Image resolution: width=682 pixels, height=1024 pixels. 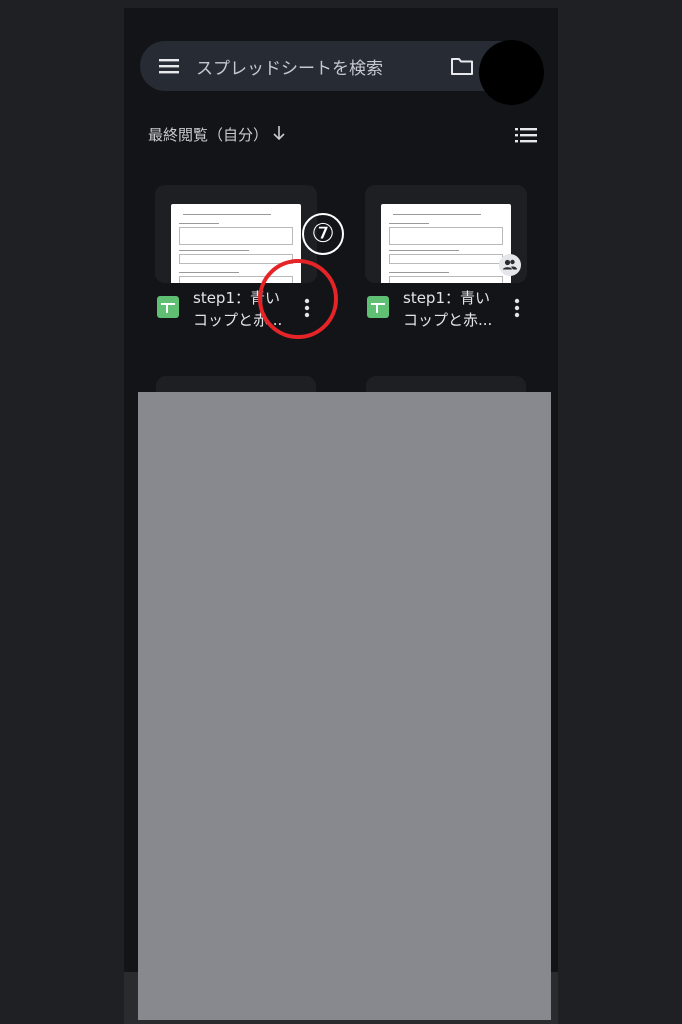 I want to click on arrow-down-icon, so click(x=279, y=133).